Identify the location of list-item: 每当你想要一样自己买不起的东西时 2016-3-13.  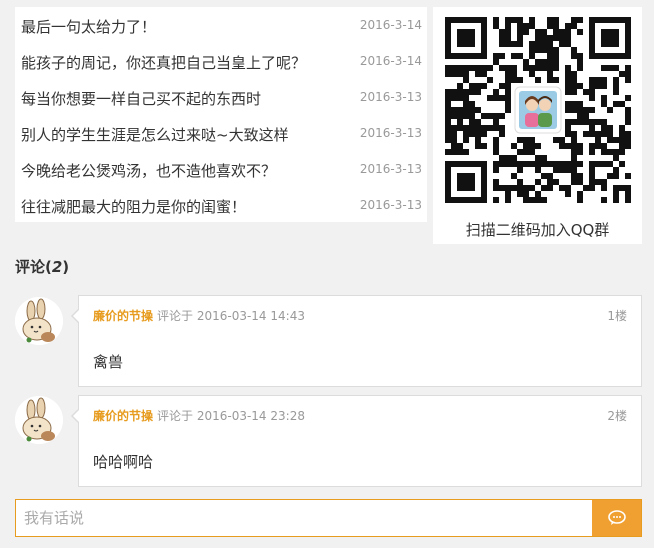
(221, 97).